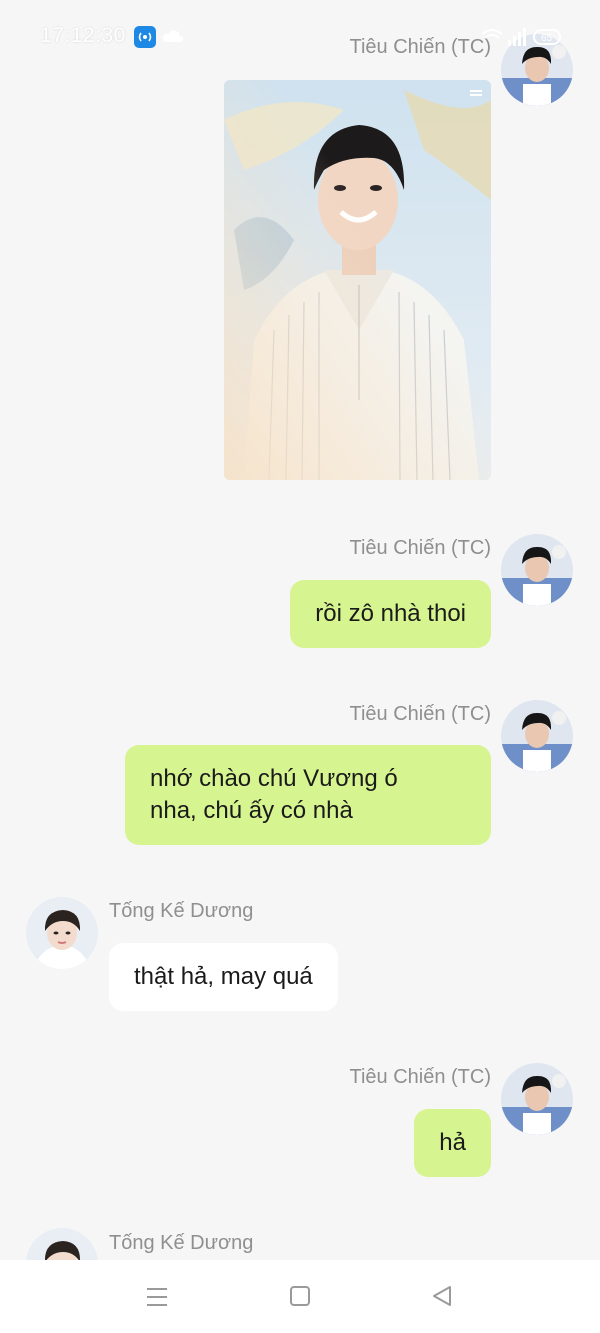  I want to click on battery-icon: 65, so click(547, 37).